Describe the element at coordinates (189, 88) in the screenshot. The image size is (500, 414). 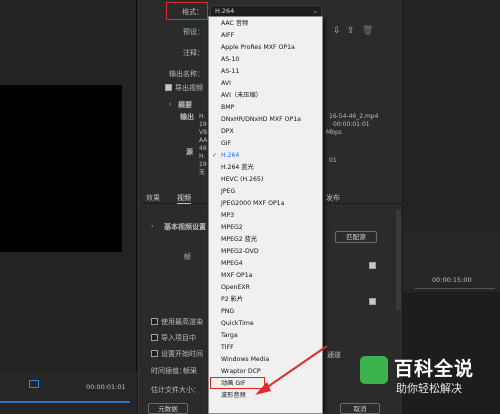
I see `export-video-label: 导出视频` at that location.